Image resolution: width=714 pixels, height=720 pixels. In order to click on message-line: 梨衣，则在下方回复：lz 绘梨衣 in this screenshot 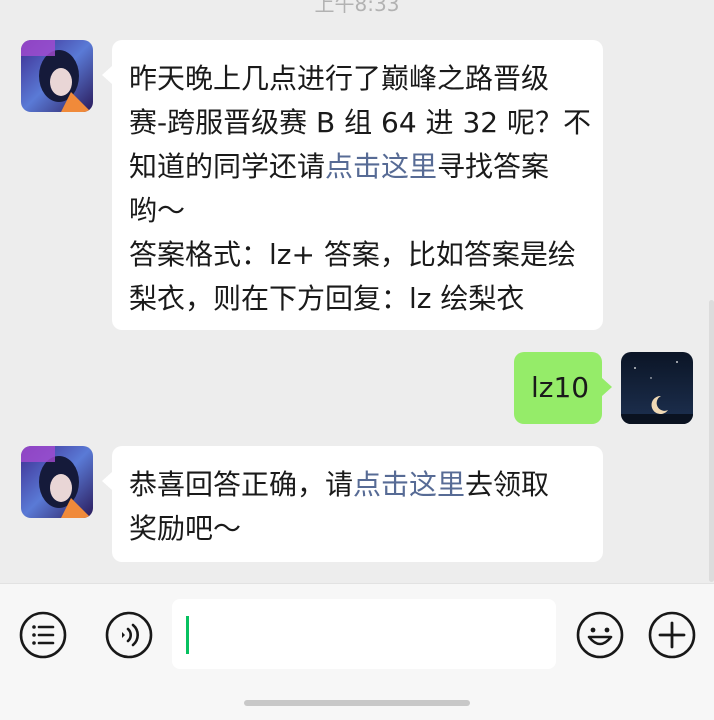, I will do `click(327, 298)`.